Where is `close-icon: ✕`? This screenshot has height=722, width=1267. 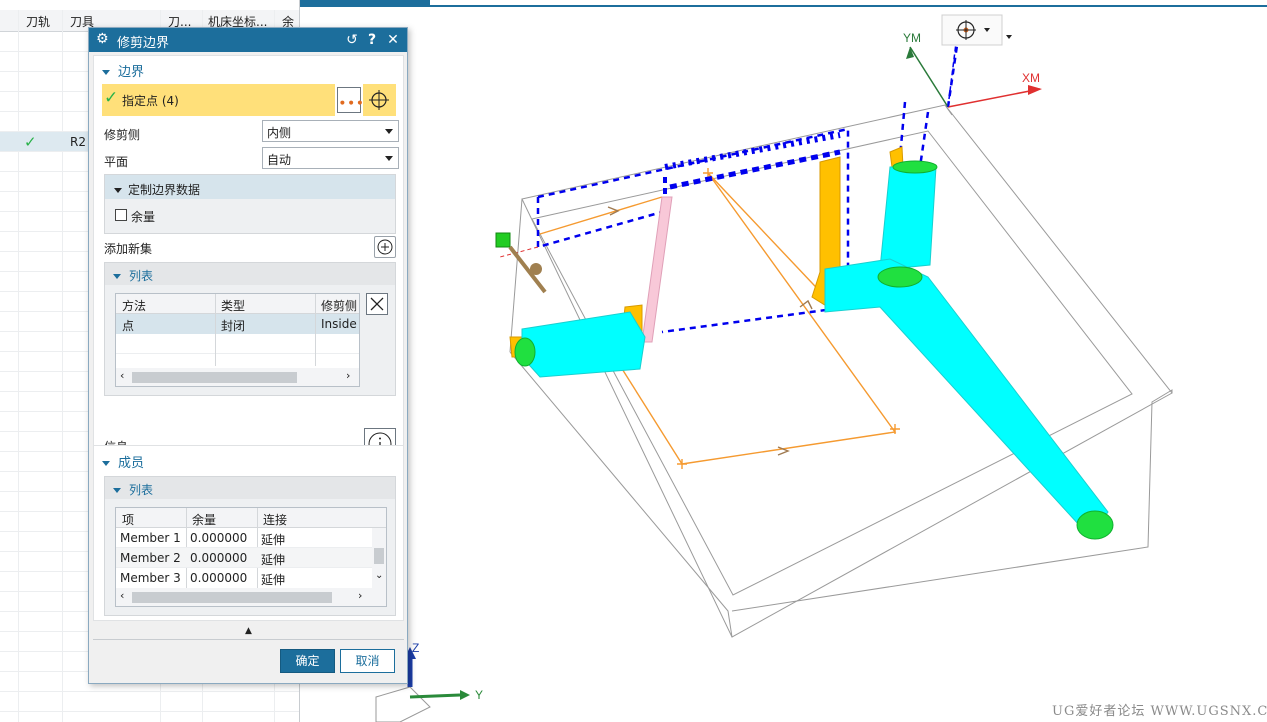 close-icon: ✕ is located at coordinates (393, 40).